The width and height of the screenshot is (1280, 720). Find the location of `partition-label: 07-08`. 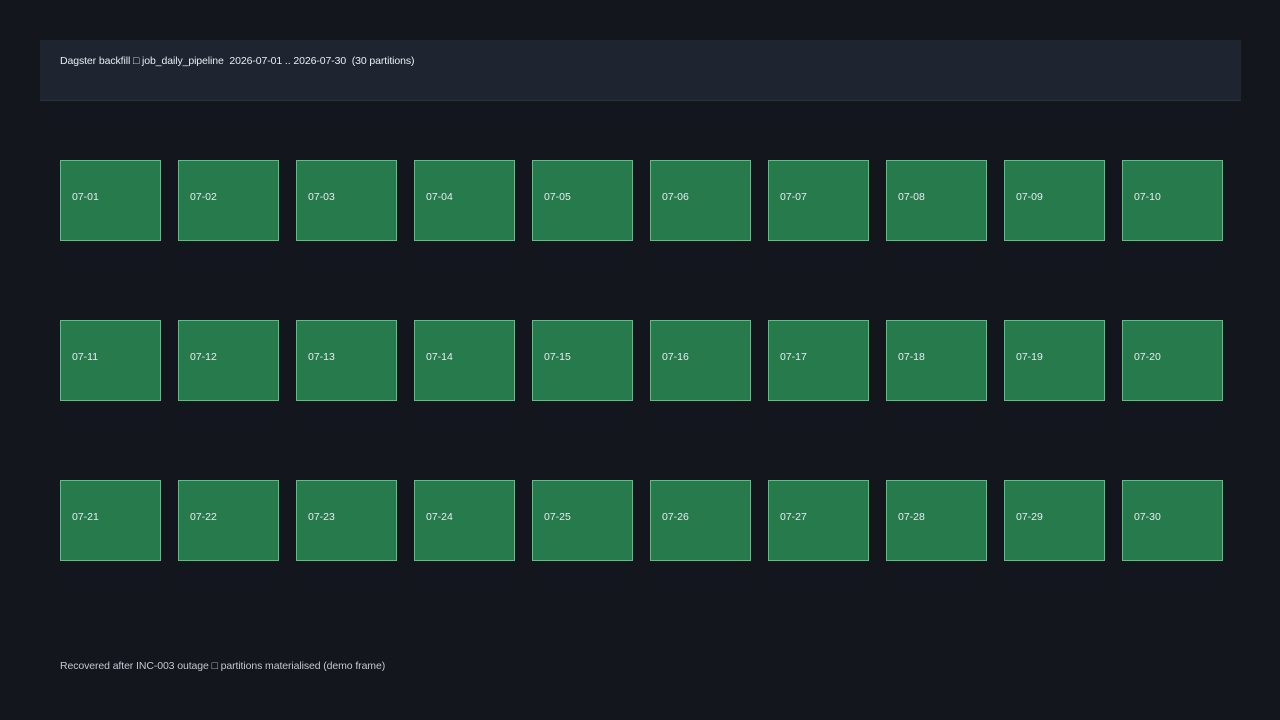

partition-label: 07-08 is located at coordinates (911, 197).